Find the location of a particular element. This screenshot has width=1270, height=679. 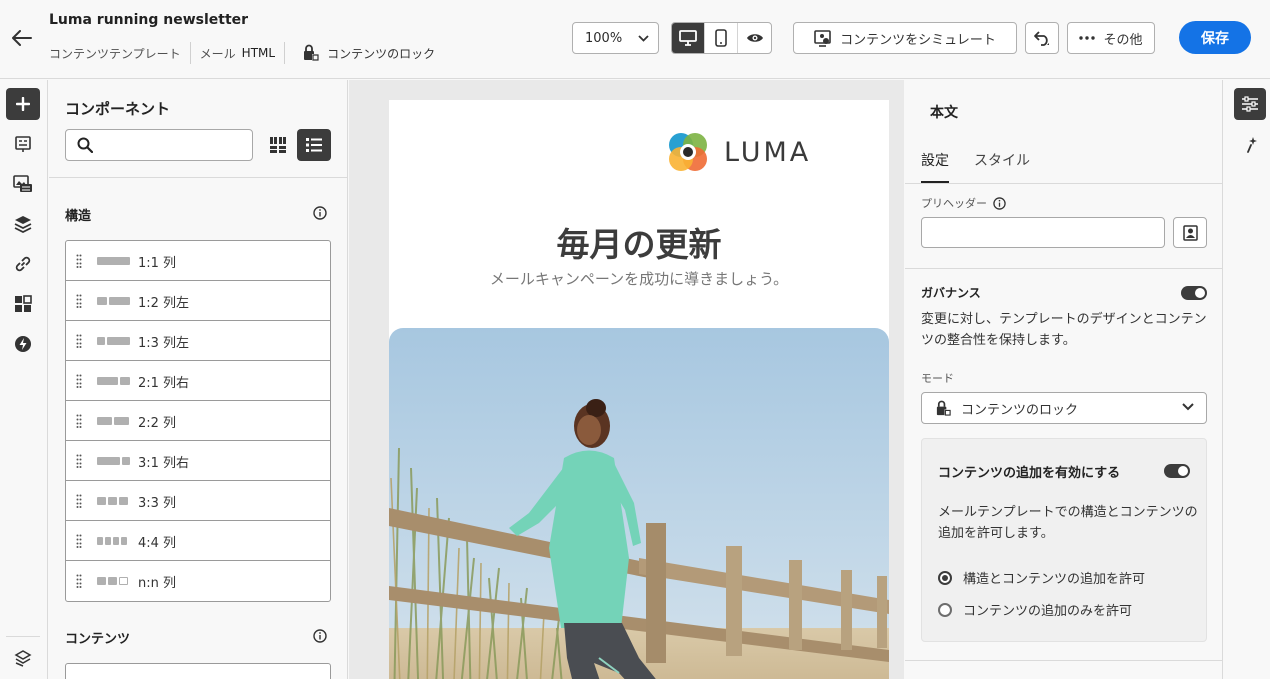

simulate-icon is located at coordinates (822, 38).